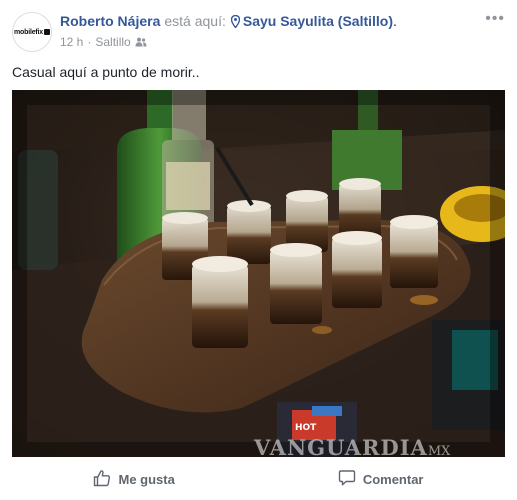  What do you see at coordinates (106, 72) in the screenshot?
I see `post-caption: Casual aquí a punto de morir..` at bounding box center [106, 72].